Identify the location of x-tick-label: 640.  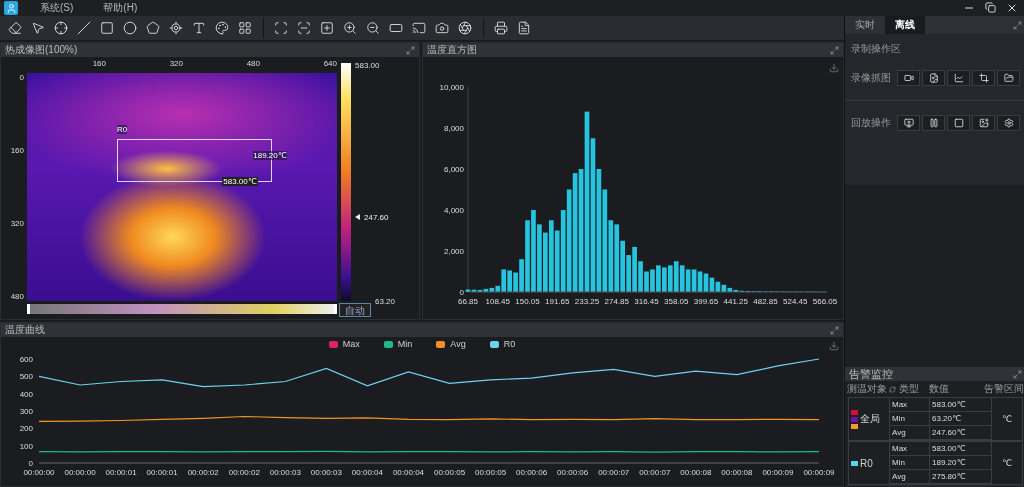
(329, 64).